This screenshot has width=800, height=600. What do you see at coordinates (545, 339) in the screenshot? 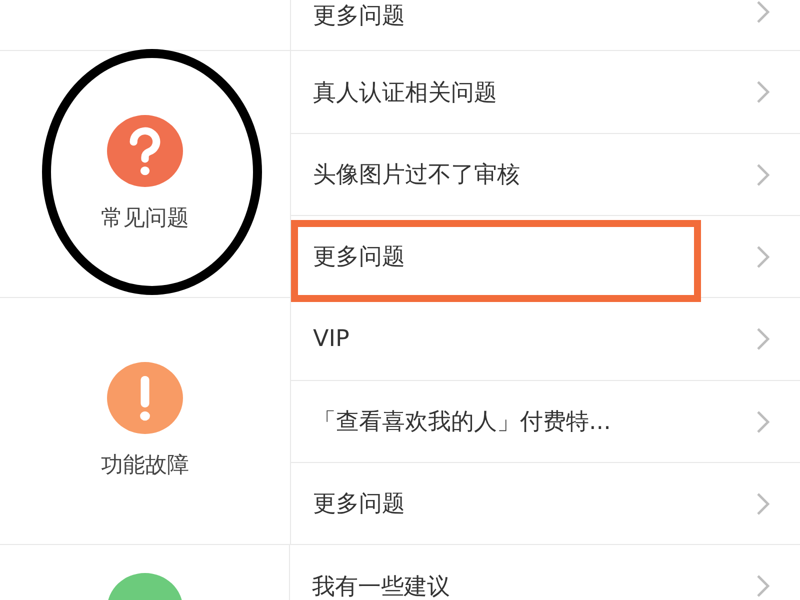
I see `list-item: VIP` at bounding box center [545, 339].